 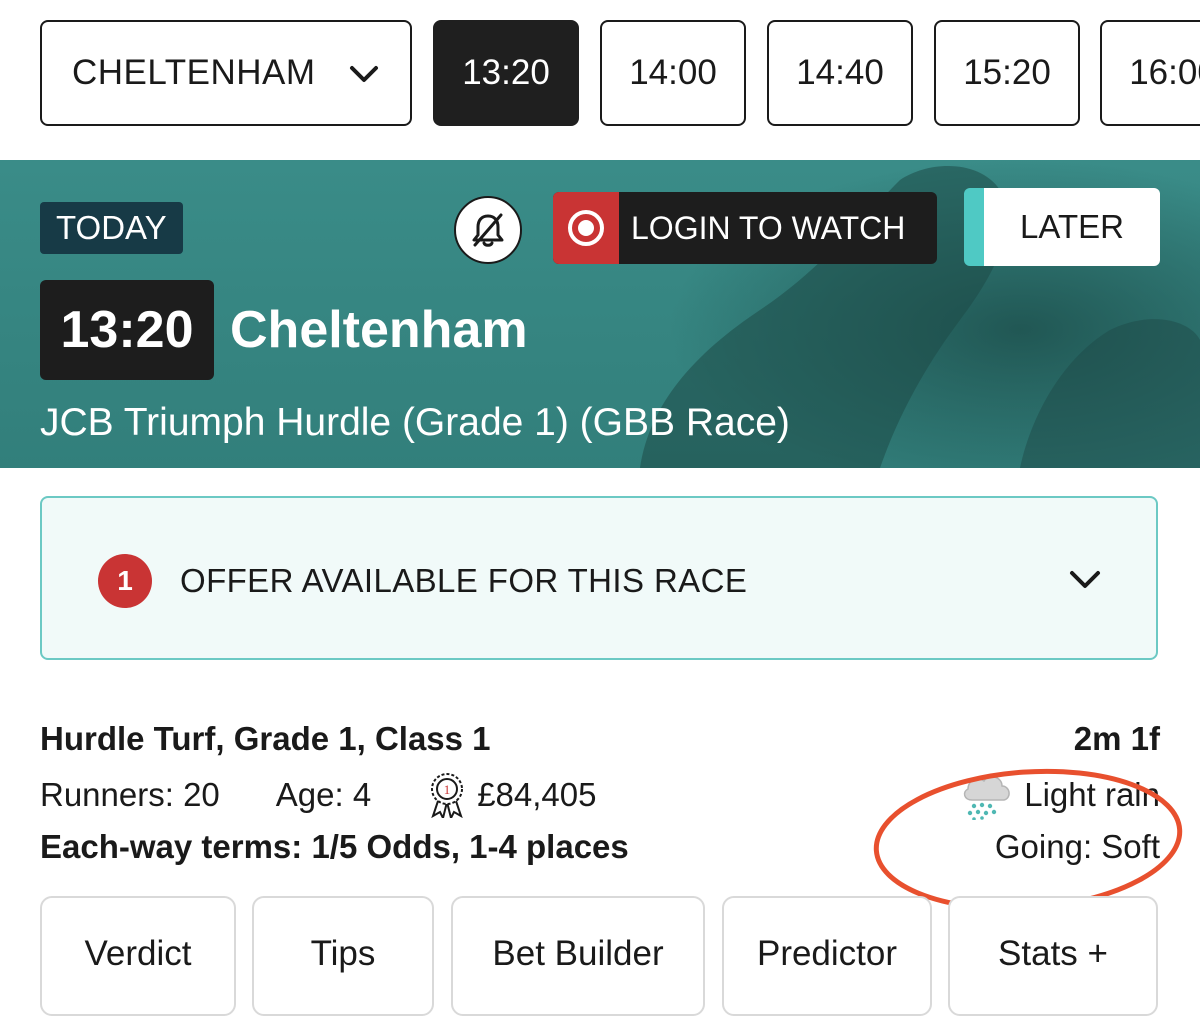 What do you see at coordinates (1077, 846) in the screenshot?
I see `going-label: Going: Soft` at bounding box center [1077, 846].